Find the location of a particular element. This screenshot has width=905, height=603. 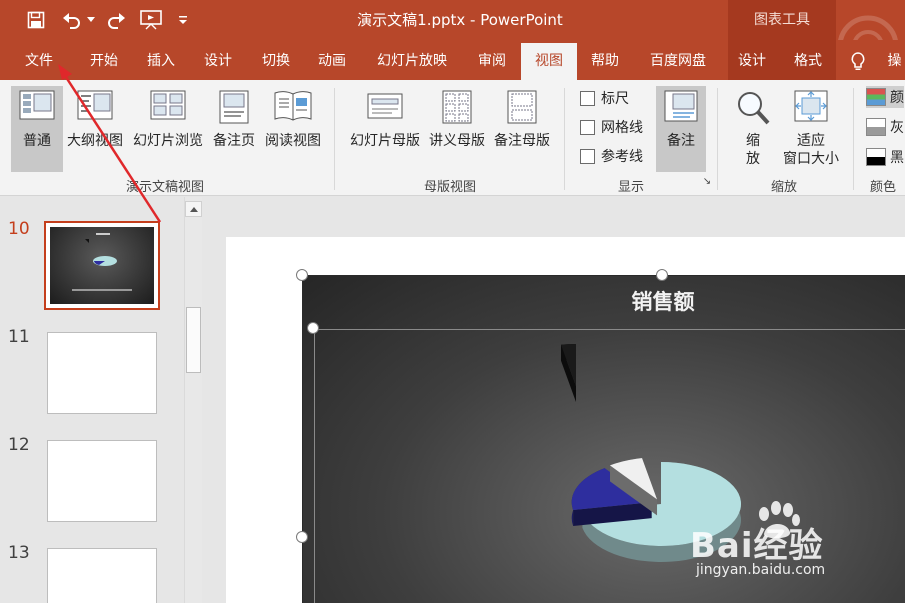

tab-tell-me: 操 is located at coordinates (894, 61).